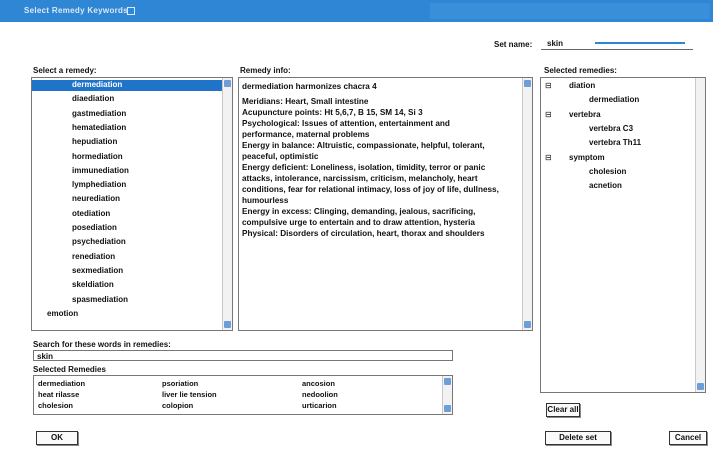 Image resolution: width=713 pixels, height=450 pixels. Describe the element at coordinates (243, 355) in the screenshot. I see `search-input: skin` at that location.